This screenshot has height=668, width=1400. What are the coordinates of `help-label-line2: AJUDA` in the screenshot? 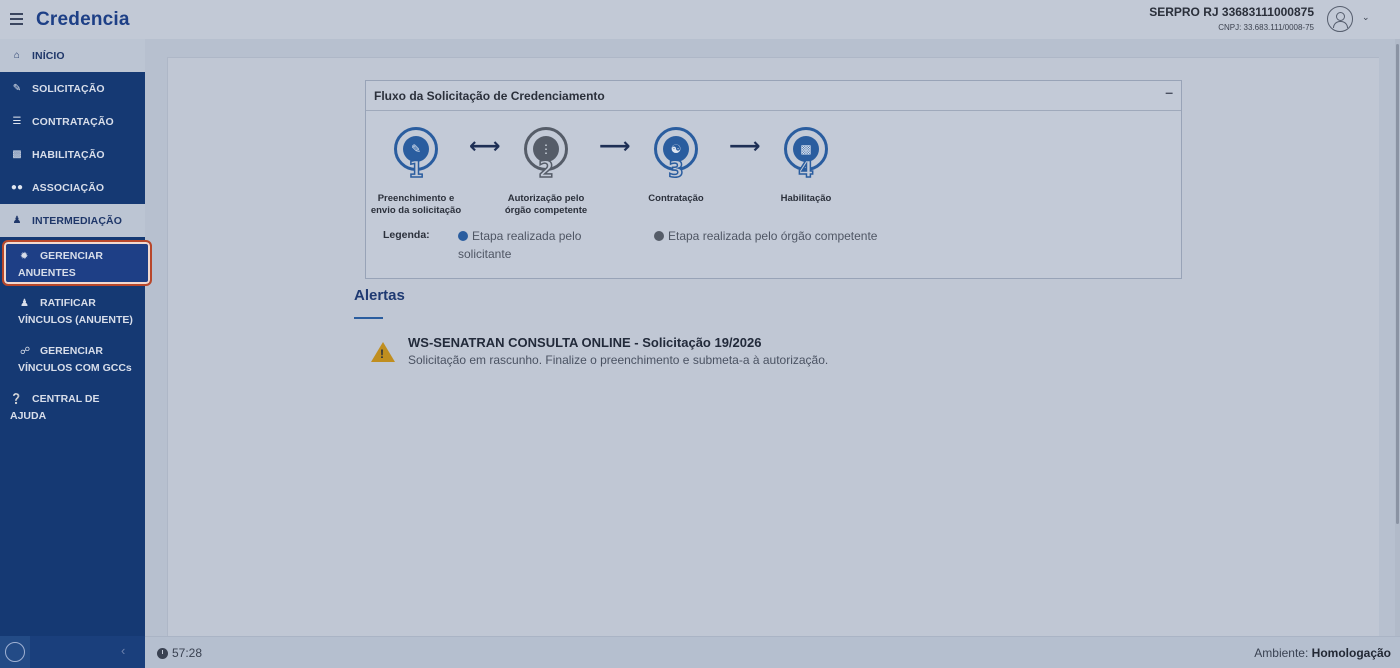 It's located at (28, 416).